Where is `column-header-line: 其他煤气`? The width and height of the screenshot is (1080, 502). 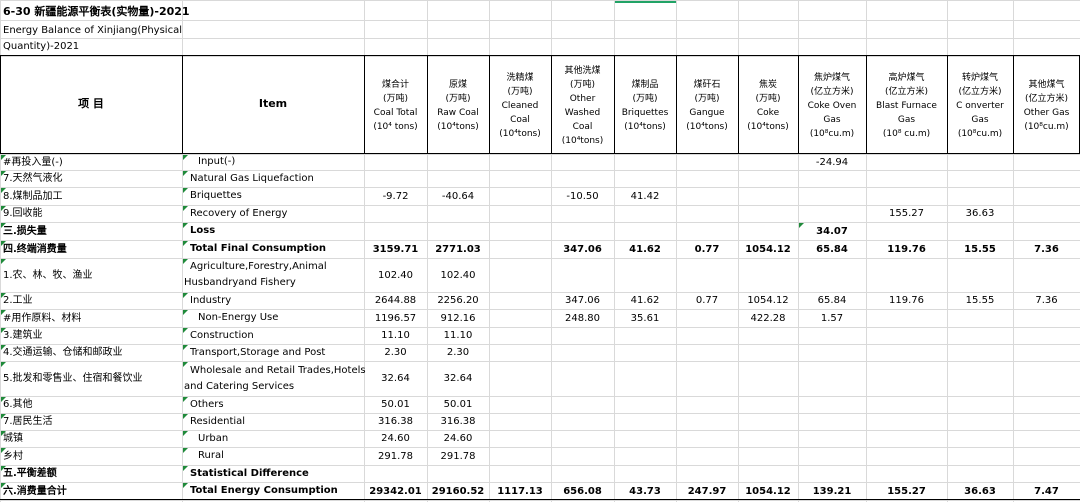 column-header-line: 其他煤气 is located at coordinates (1046, 85).